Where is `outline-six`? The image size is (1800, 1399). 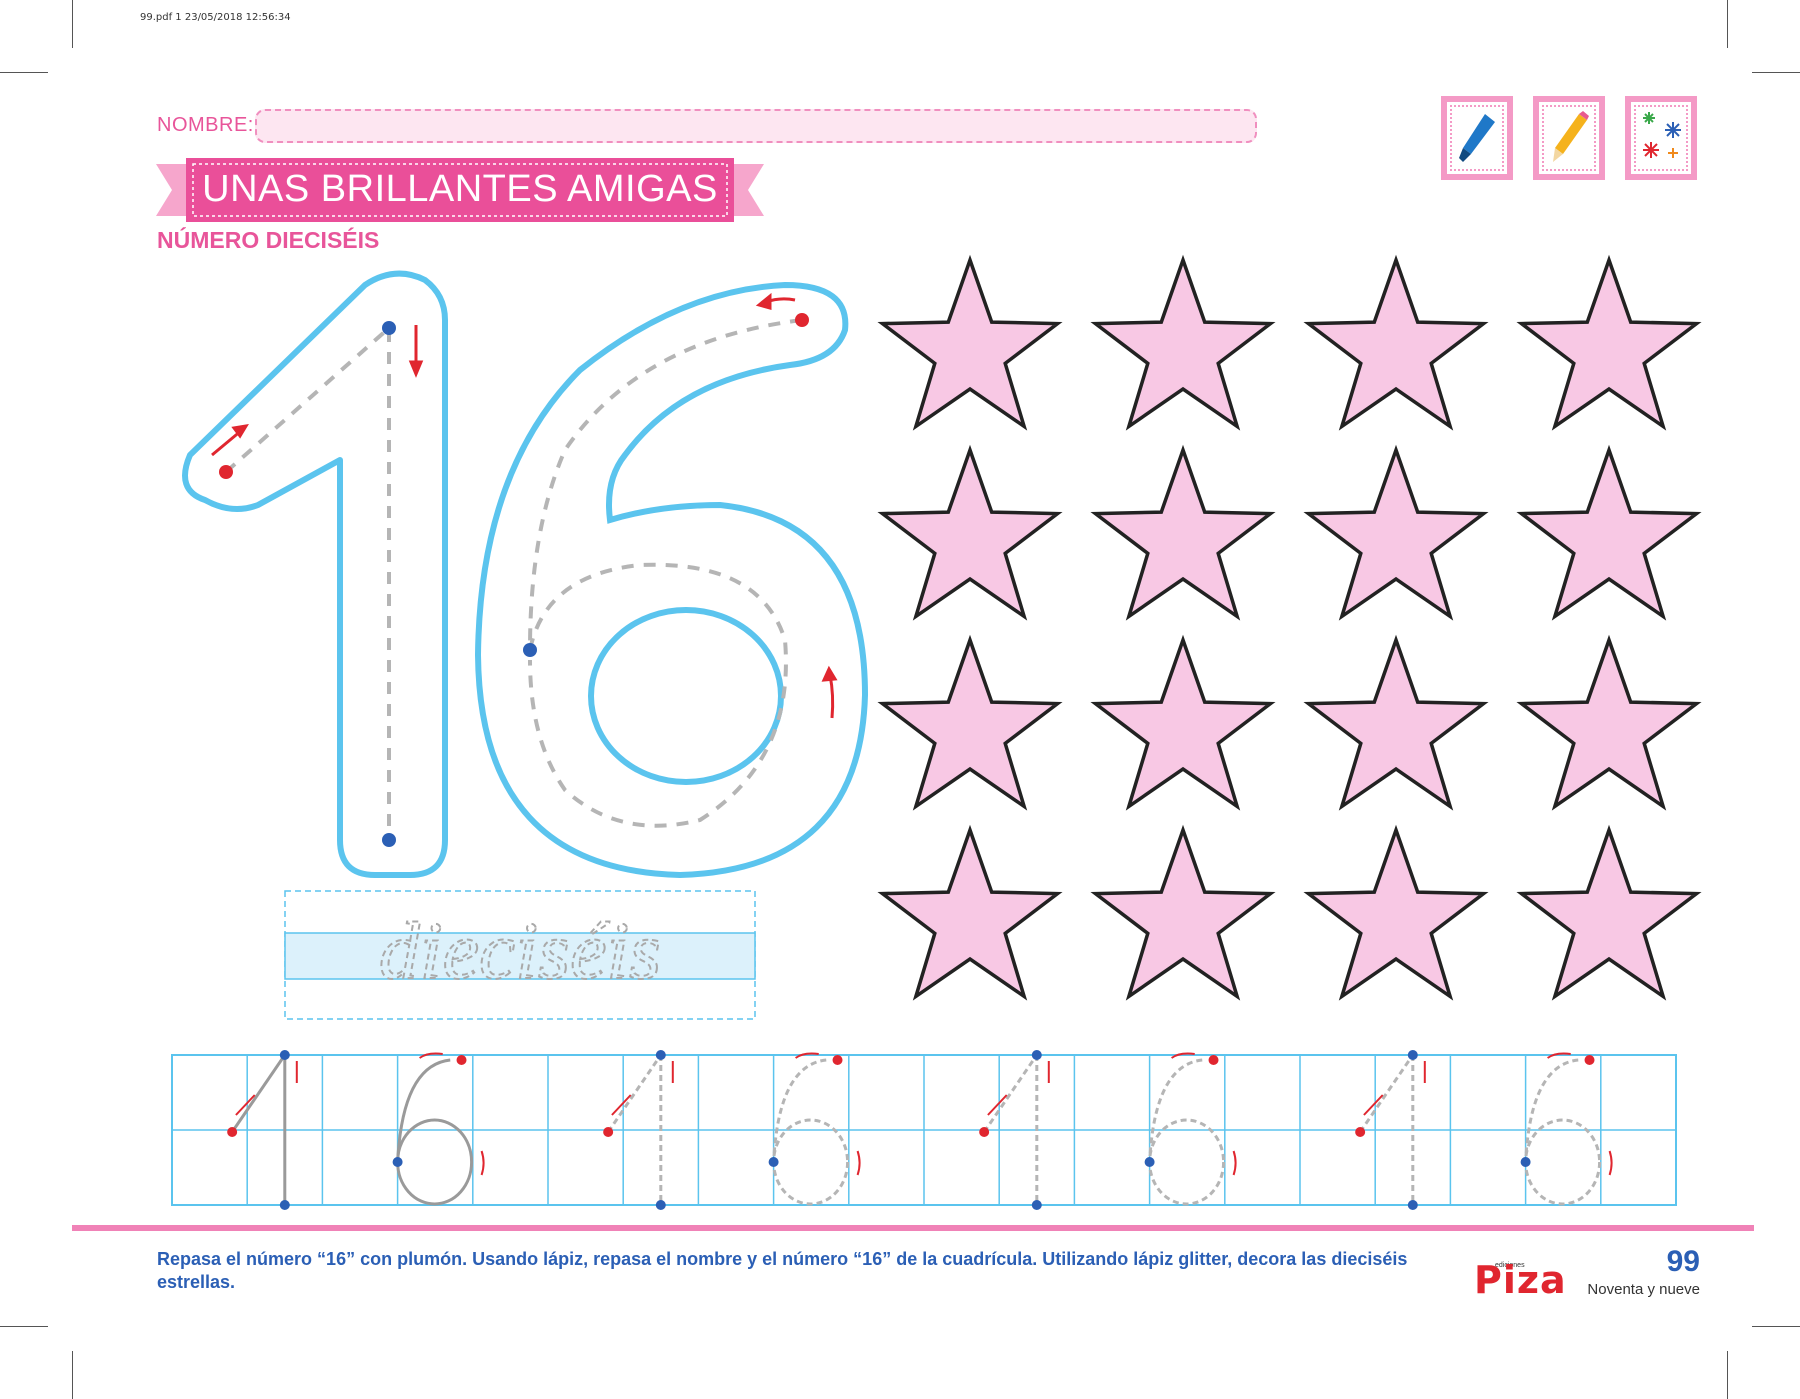
outline-six is located at coordinates (671, 580).